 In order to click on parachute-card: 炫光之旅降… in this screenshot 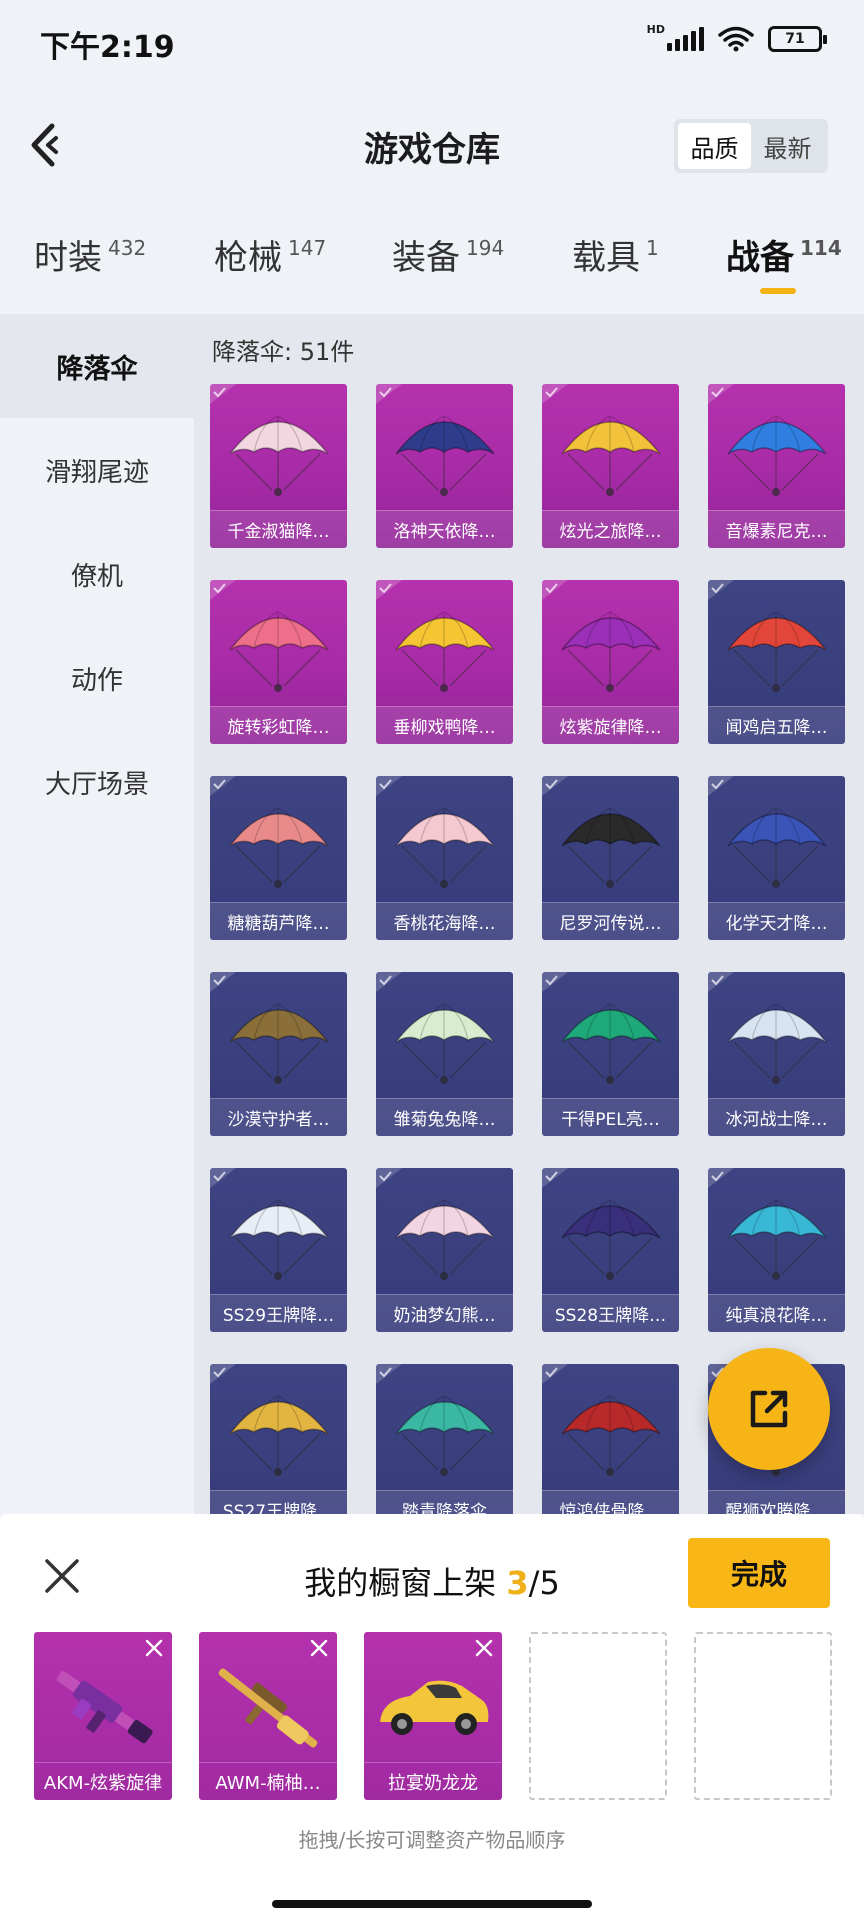, I will do `click(610, 466)`.